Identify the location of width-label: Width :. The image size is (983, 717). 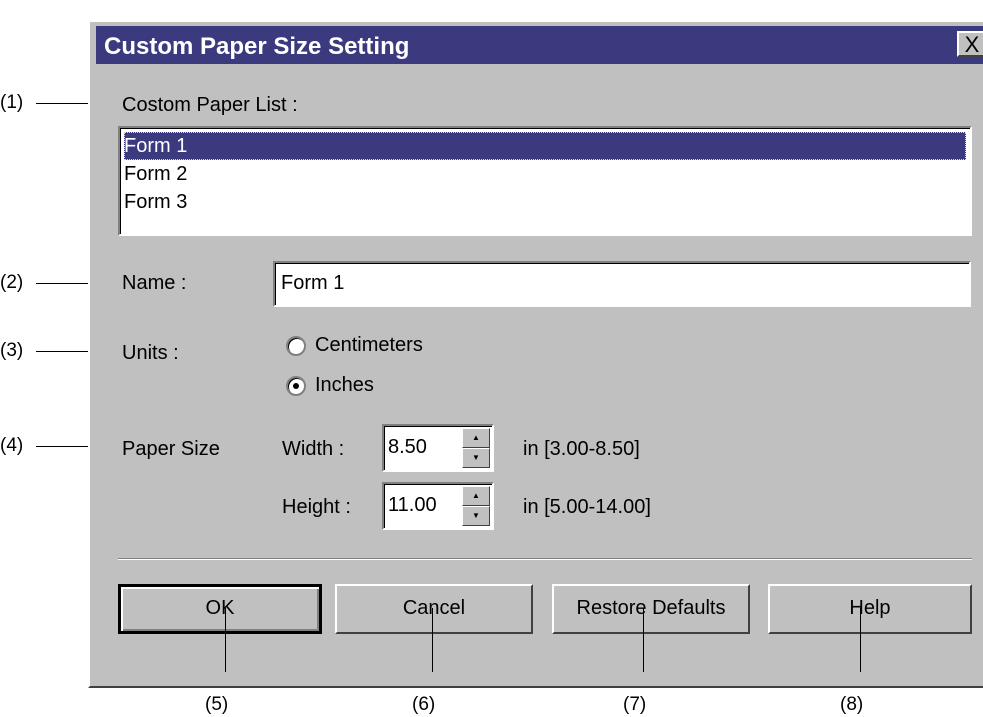
(313, 449).